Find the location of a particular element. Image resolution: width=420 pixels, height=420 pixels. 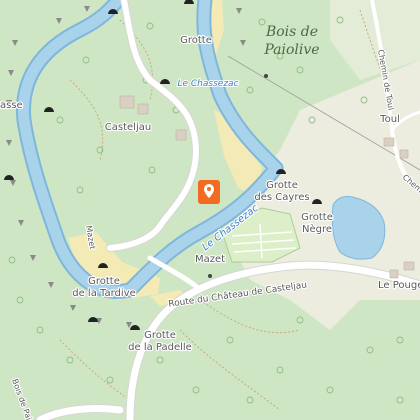

cave-label: des Cayres is located at coordinates (281, 197).